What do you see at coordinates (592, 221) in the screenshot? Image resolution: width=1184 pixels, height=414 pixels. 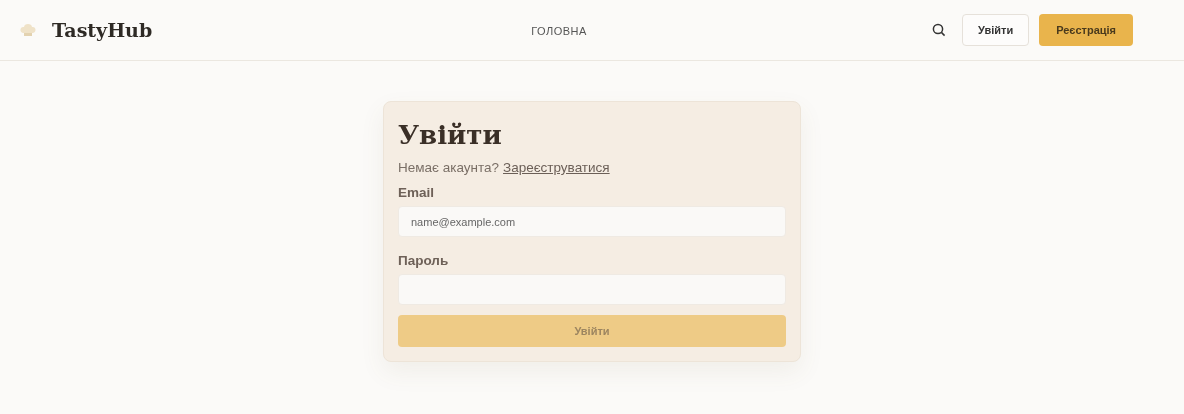 I see `input-field: name@example.com` at bounding box center [592, 221].